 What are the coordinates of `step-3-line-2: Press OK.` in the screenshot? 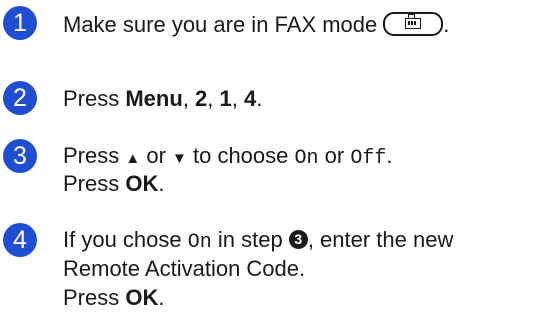 It's located at (113, 184).